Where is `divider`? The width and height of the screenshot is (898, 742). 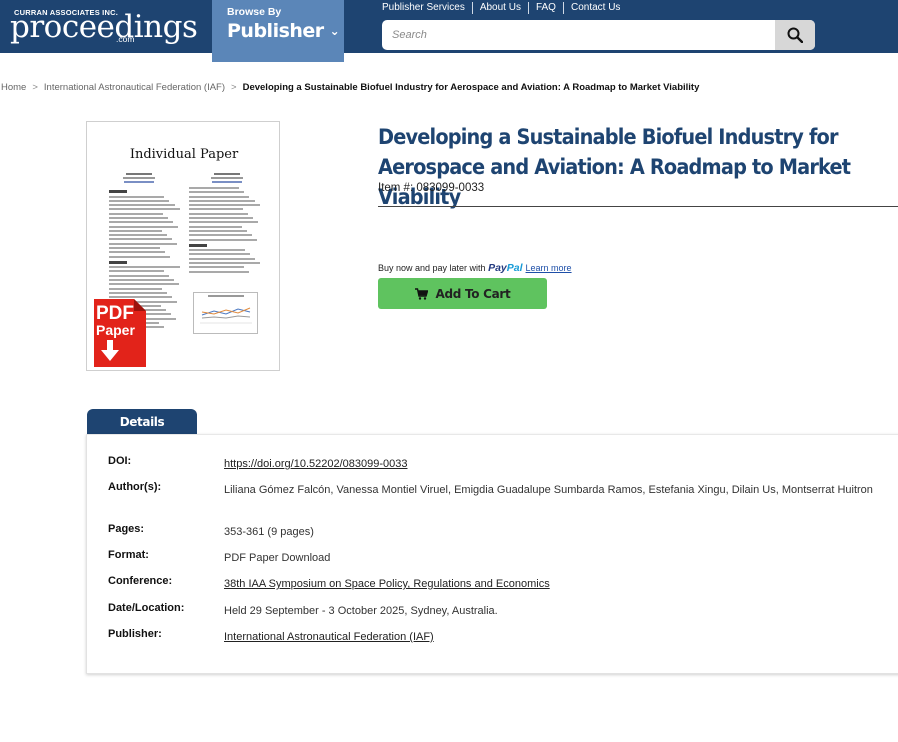
divider is located at coordinates (638, 206).